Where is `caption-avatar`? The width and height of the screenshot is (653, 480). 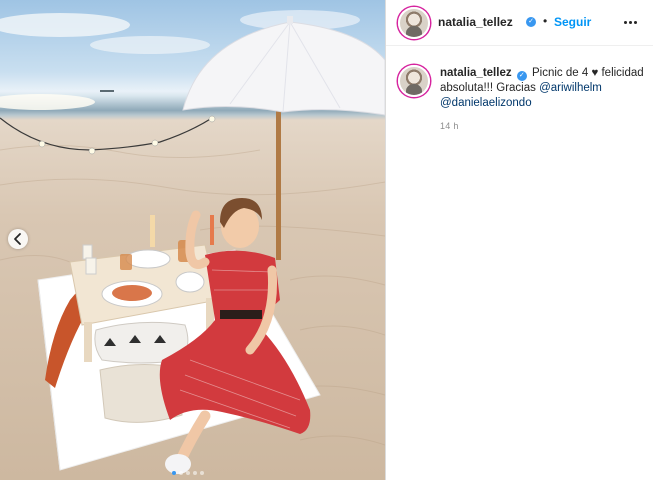
caption-avatar is located at coordinates (414, 81).